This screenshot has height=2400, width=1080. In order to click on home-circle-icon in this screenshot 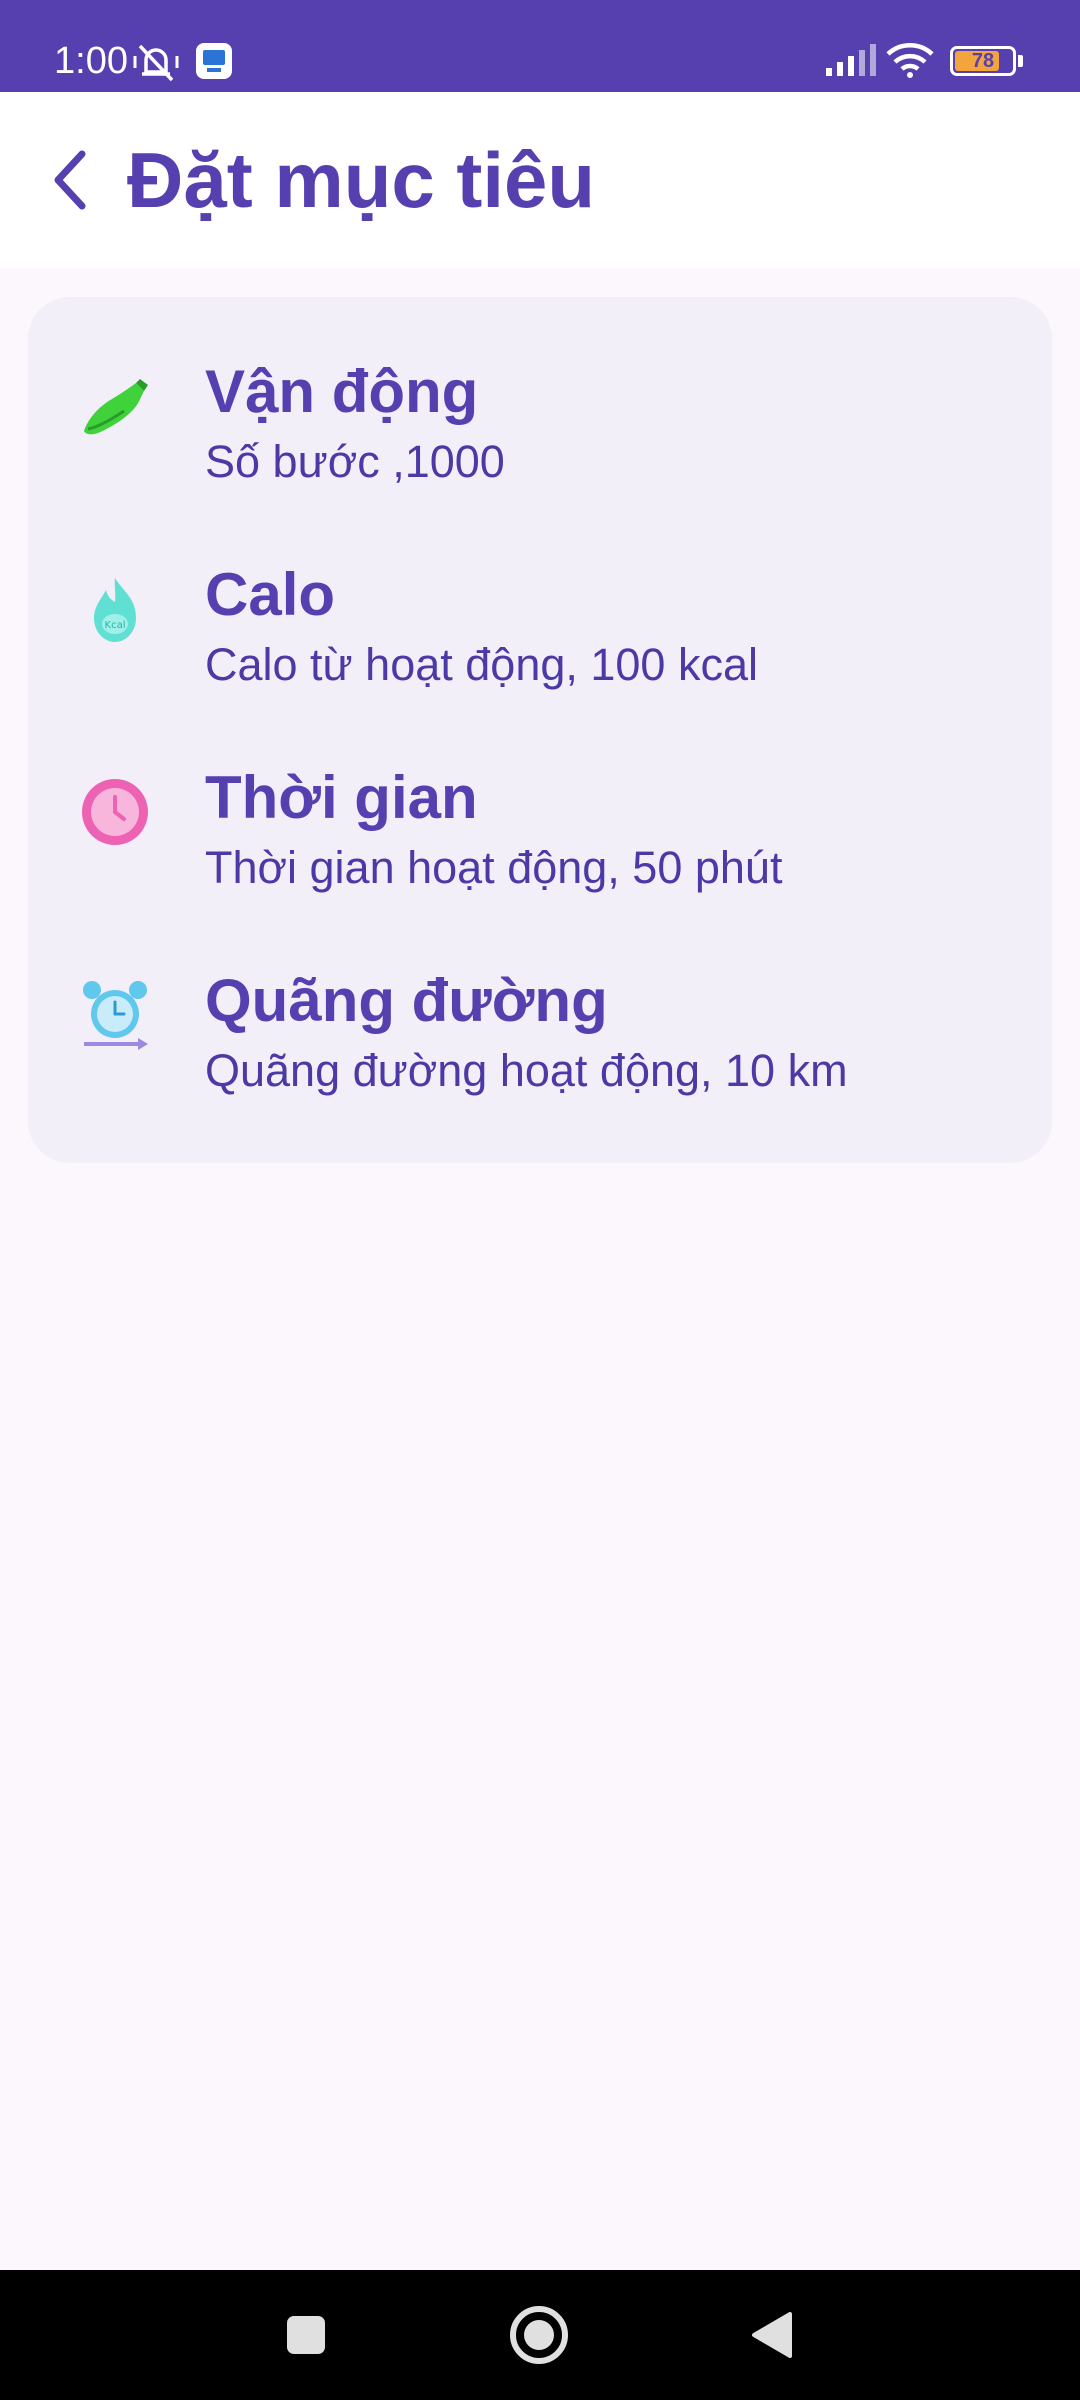, I will do `click(539, 2335)`.